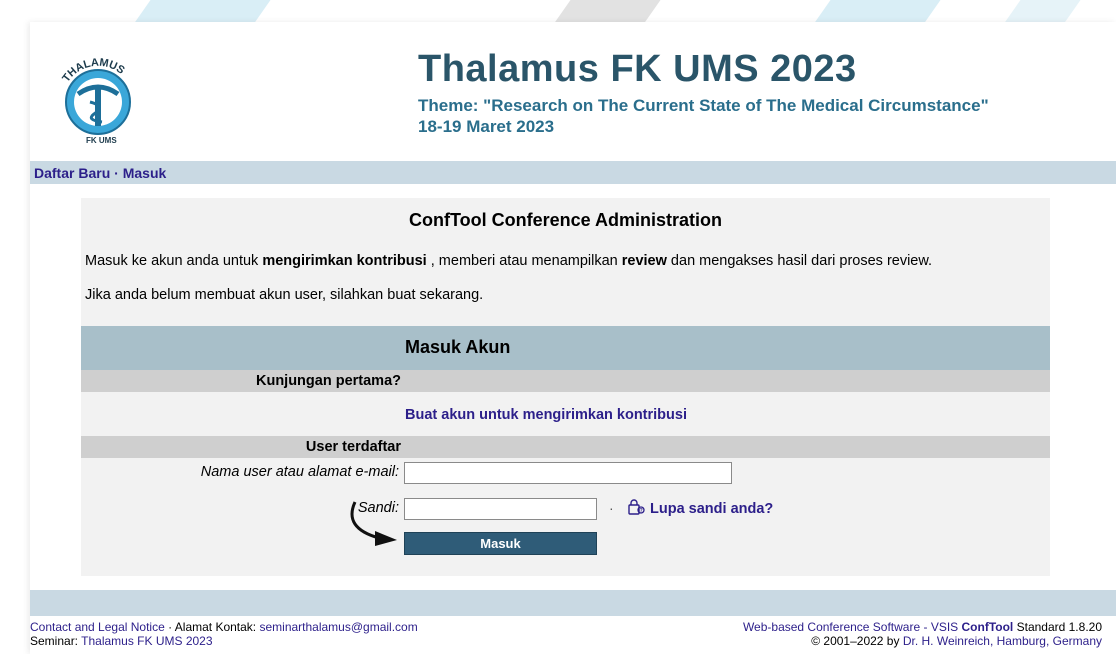 Image resolution: width=1116 pixels, height=654 pixels. I want to click on login-button: Masuk, so click(500, 543).